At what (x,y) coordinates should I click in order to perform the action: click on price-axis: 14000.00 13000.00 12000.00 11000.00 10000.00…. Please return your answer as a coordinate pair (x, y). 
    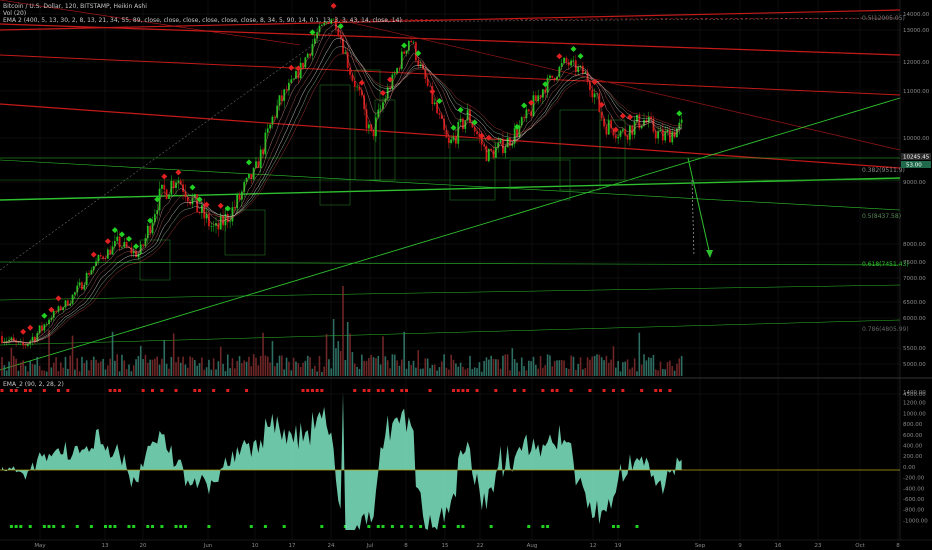
    Looking at the image, I should click on (916, 205).